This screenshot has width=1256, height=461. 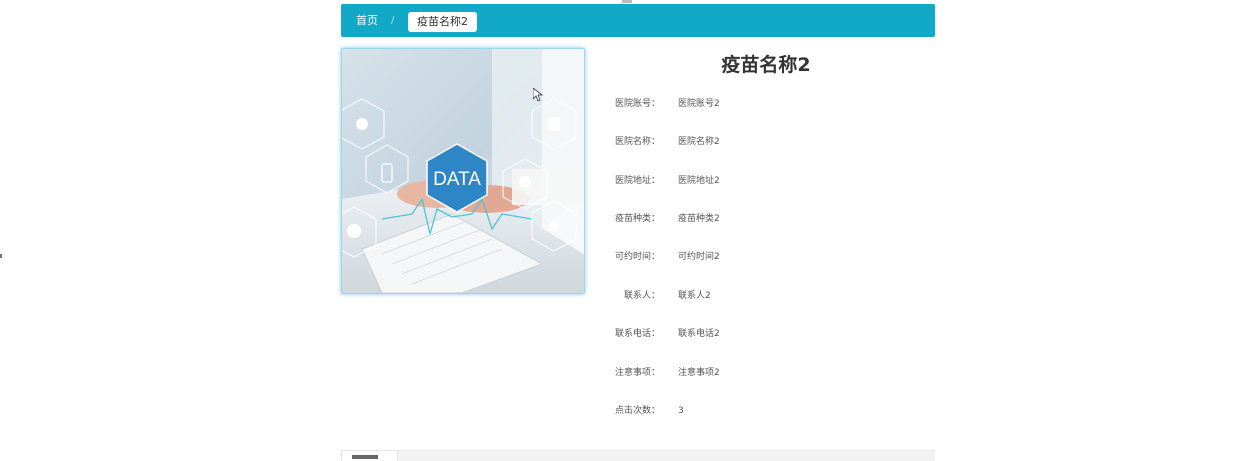 I want to click on field-label: 注意事项：, so click(x=637, y=373).